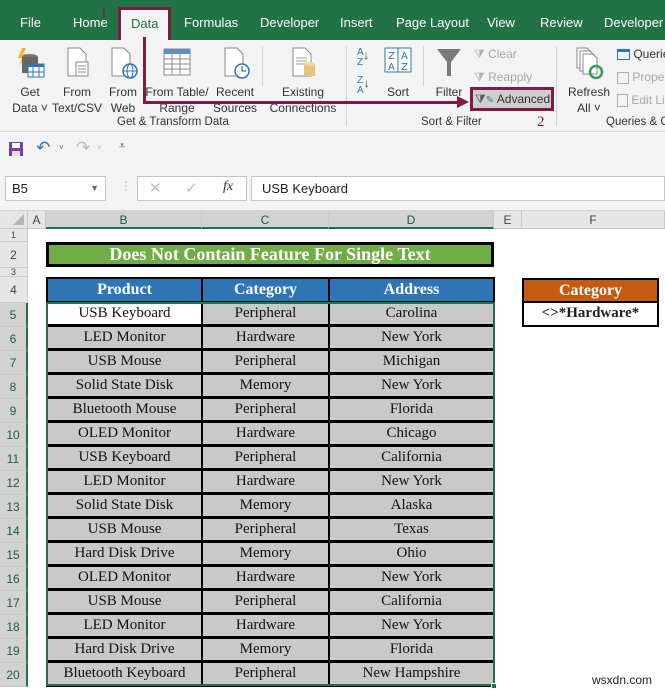 This screenshot has height=691, width=665. I want to click on customize-toolbar-icon: ⩡, so click(122, 146).